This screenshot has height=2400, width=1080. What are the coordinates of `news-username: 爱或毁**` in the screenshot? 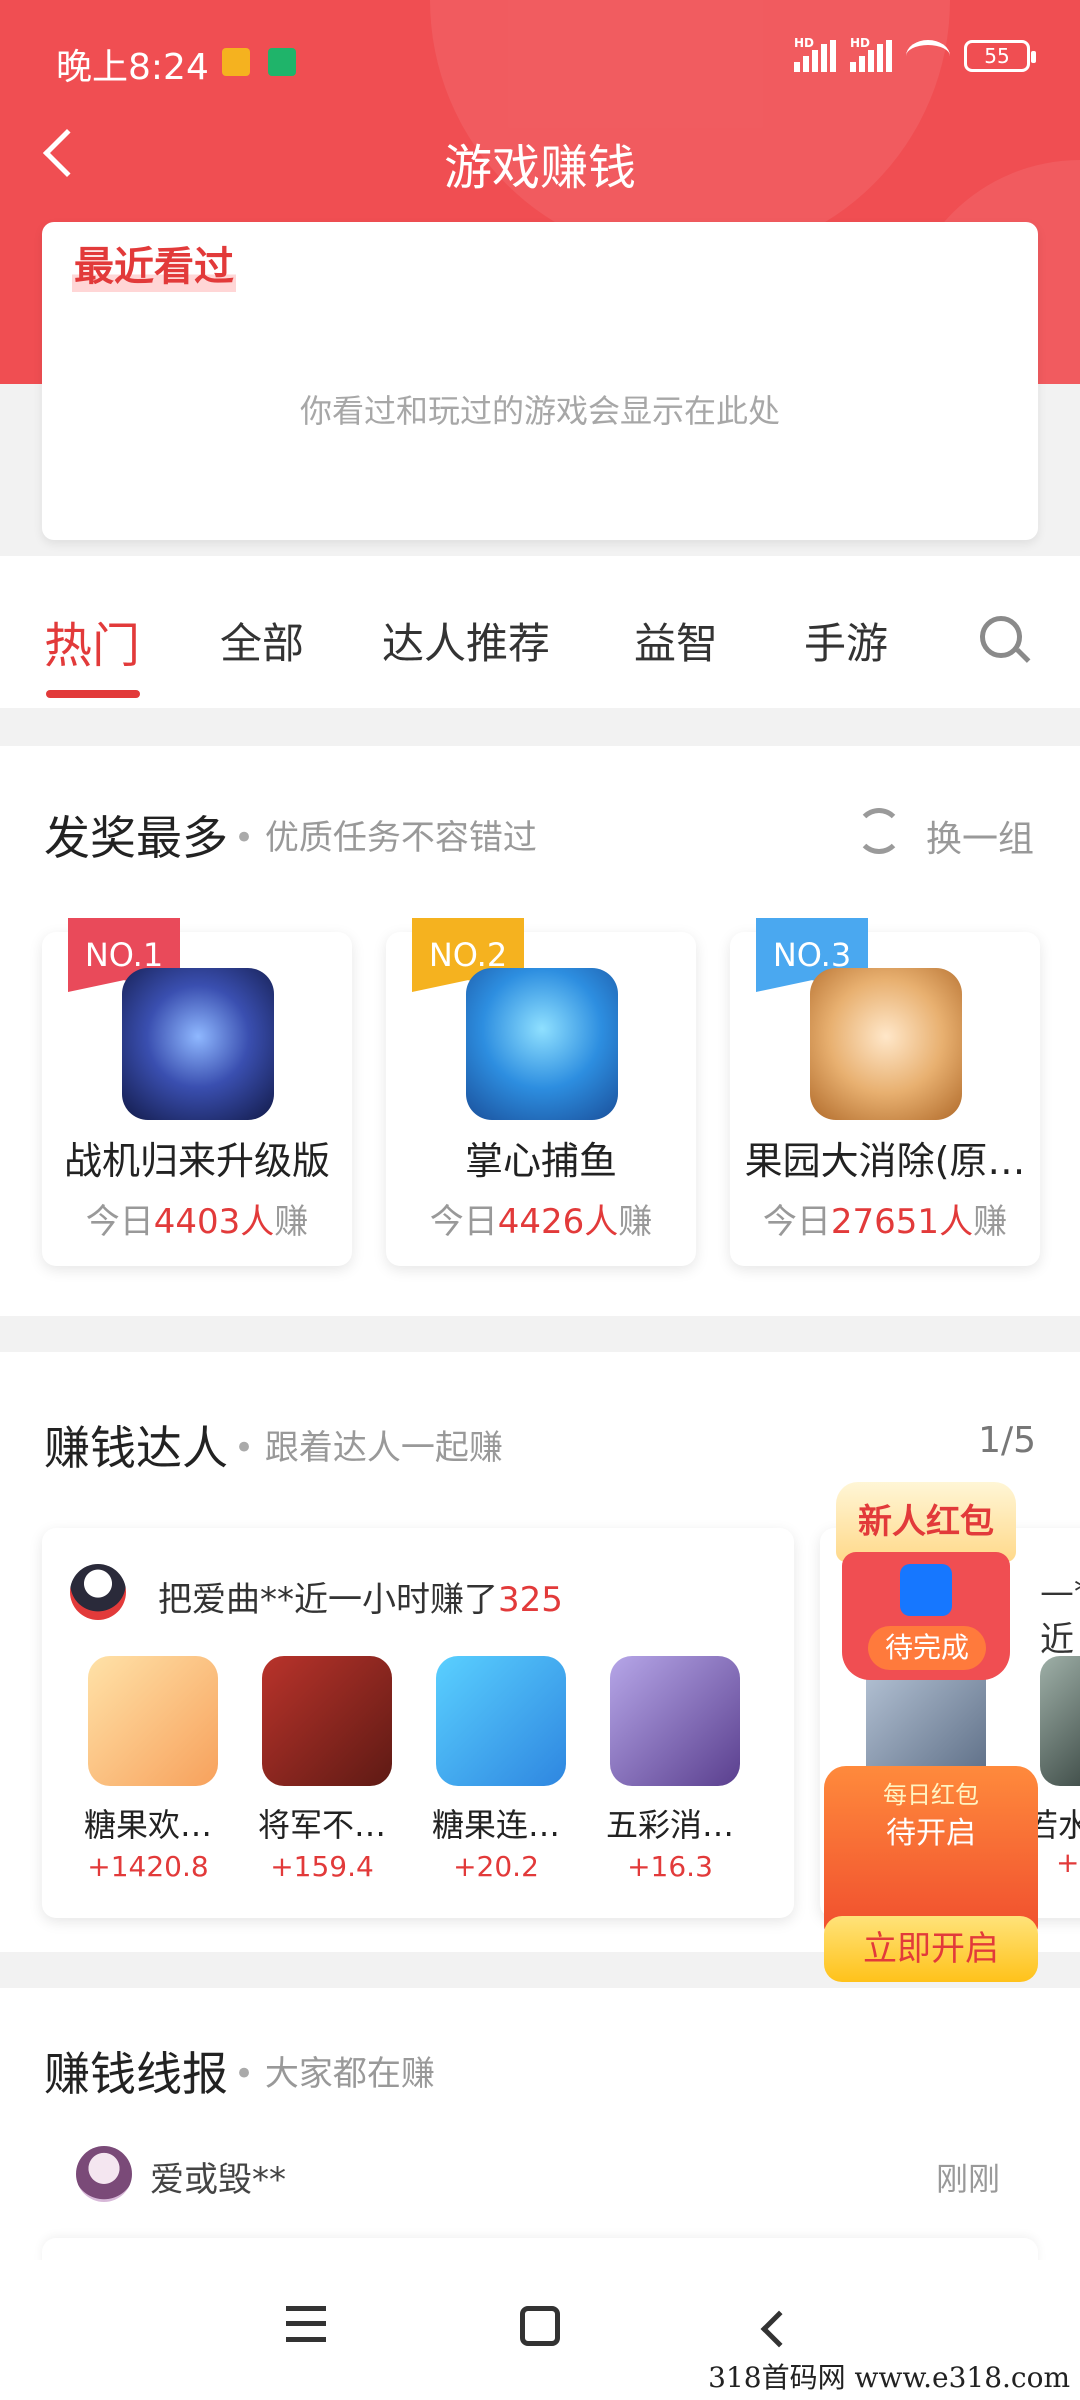 It's located at (218, 2180).